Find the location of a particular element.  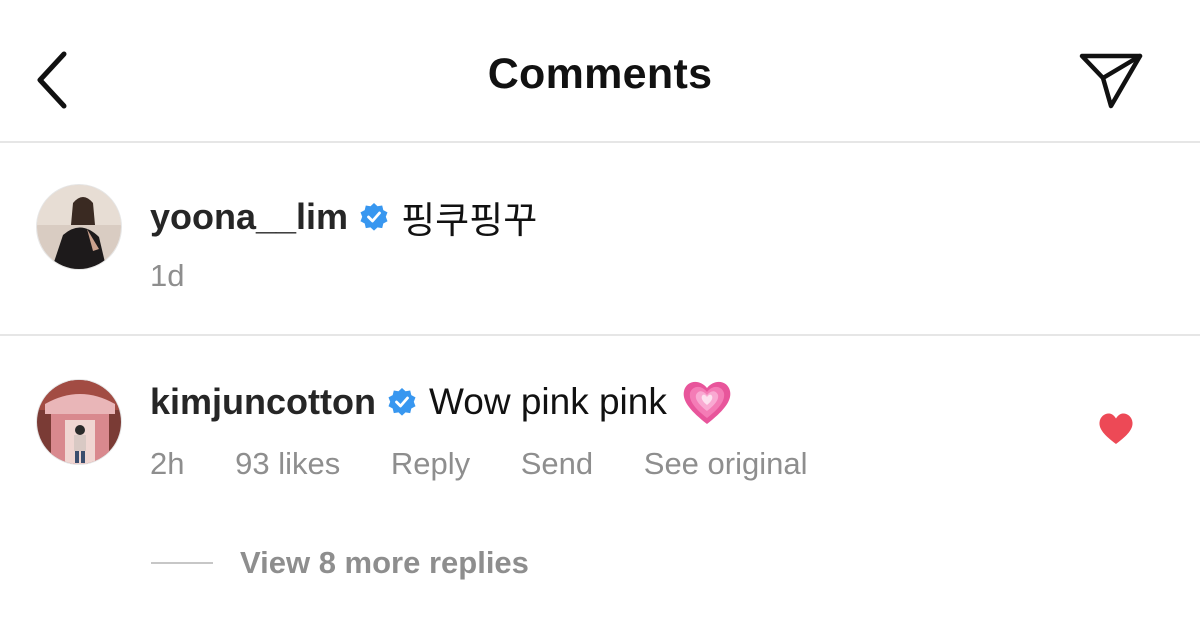

comment-meta: 2h 93 likes Reply Send See original is located at coordinates (499, 464).